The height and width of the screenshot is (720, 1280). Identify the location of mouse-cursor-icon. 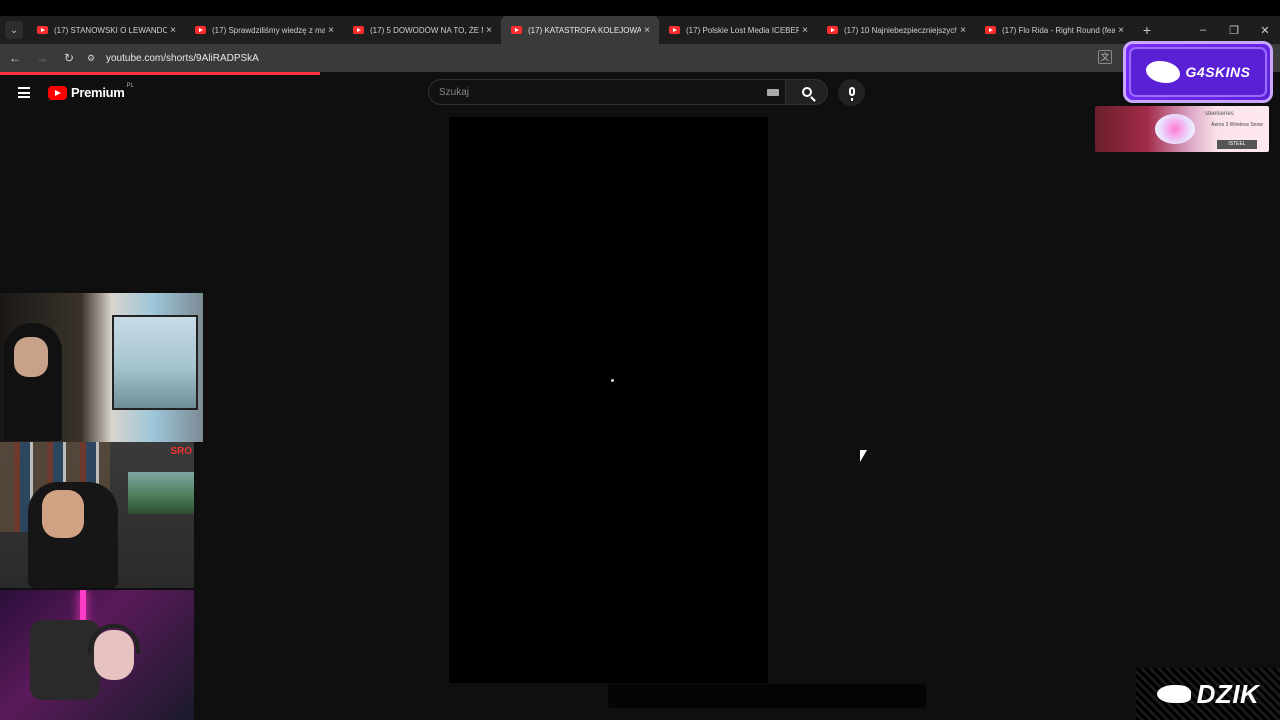
(863, 456).